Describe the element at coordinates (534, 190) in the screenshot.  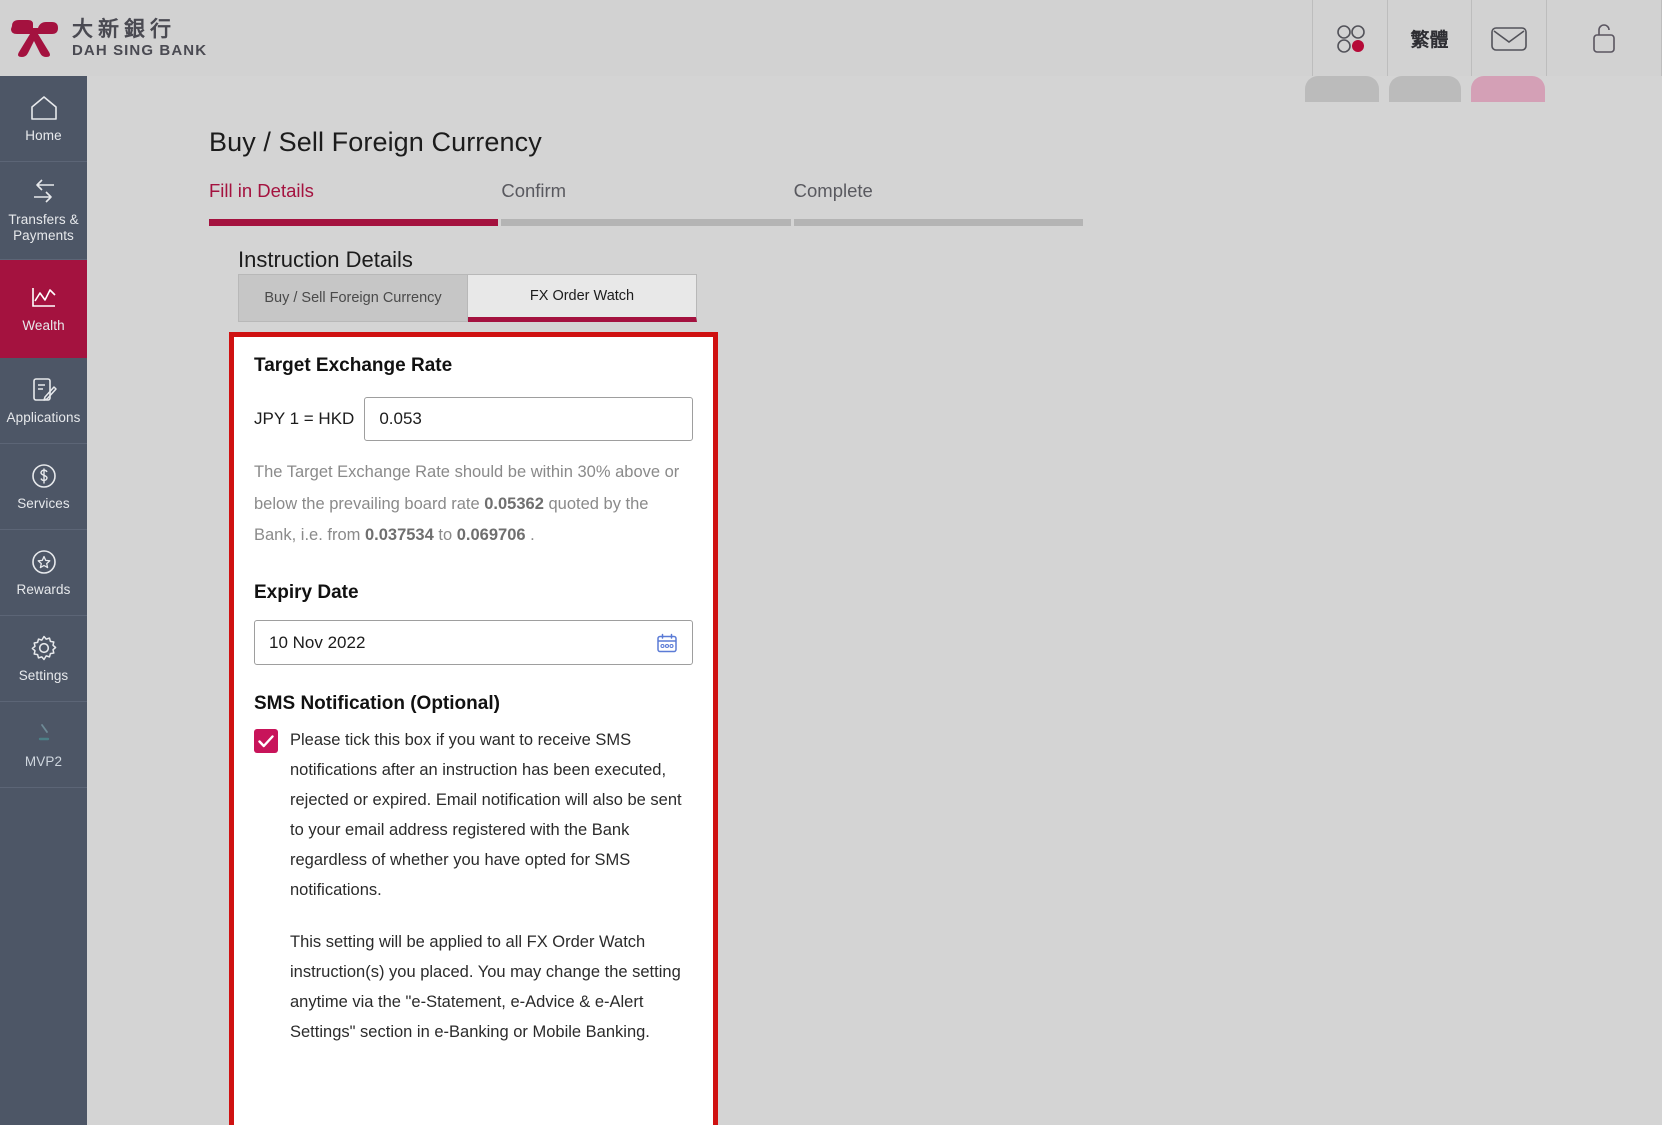
I see `step-label-confirm: Confirm` at that location.